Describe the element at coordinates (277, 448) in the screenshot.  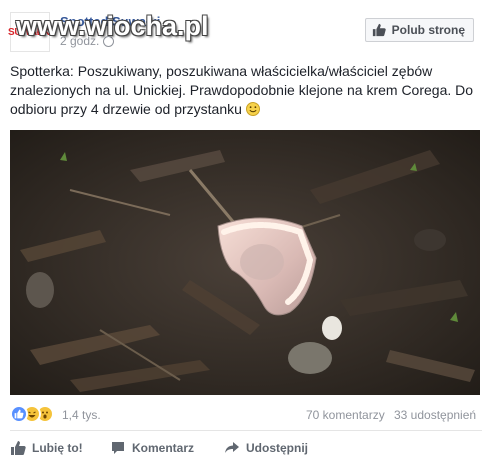
I see `share-button-label: Udostępnij` at that location.